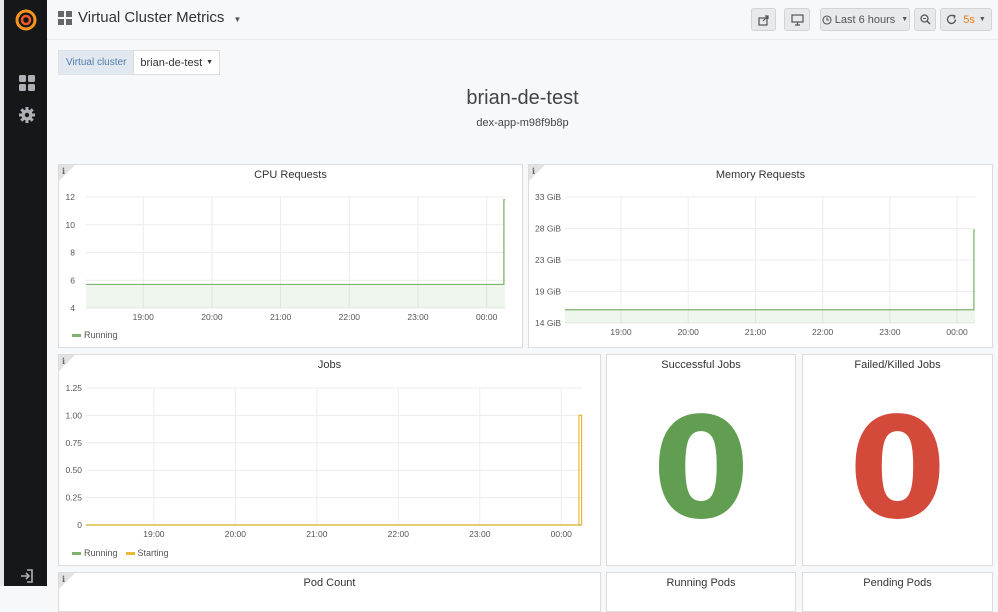 Image resolution: width=998 pixels, height=612 pixels. What do you see at coordinates (701, 469) in the screenshot?
I see `successful-jobs-value: 0` at bounding box center [701, 469].